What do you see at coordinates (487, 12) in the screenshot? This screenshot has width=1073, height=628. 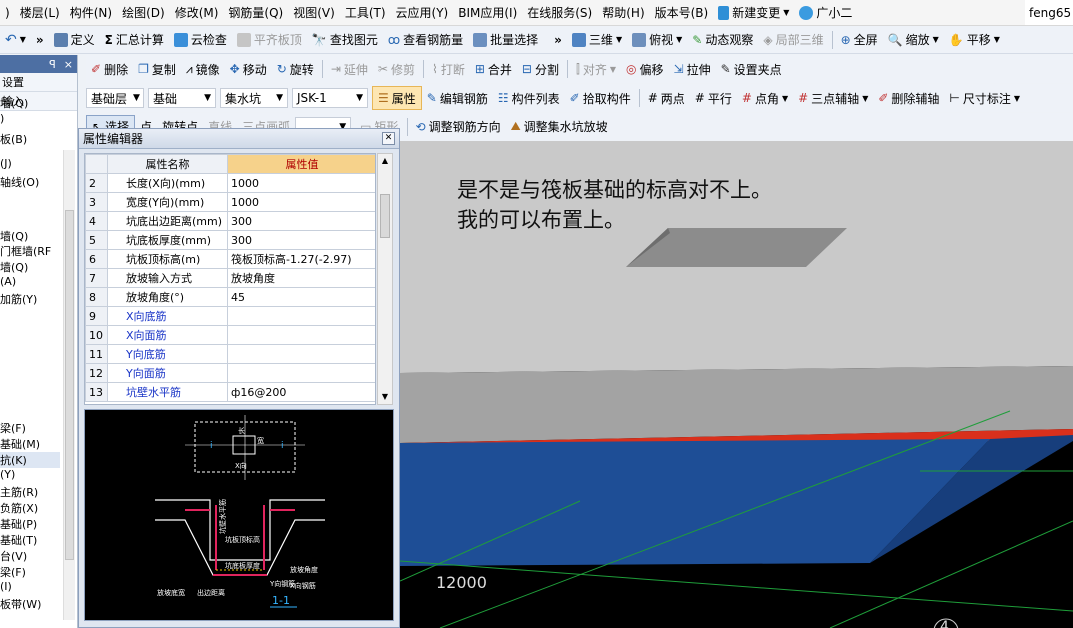 I see `menu-item-bim: BIM应用(I)` at bounding box center [487, 12].